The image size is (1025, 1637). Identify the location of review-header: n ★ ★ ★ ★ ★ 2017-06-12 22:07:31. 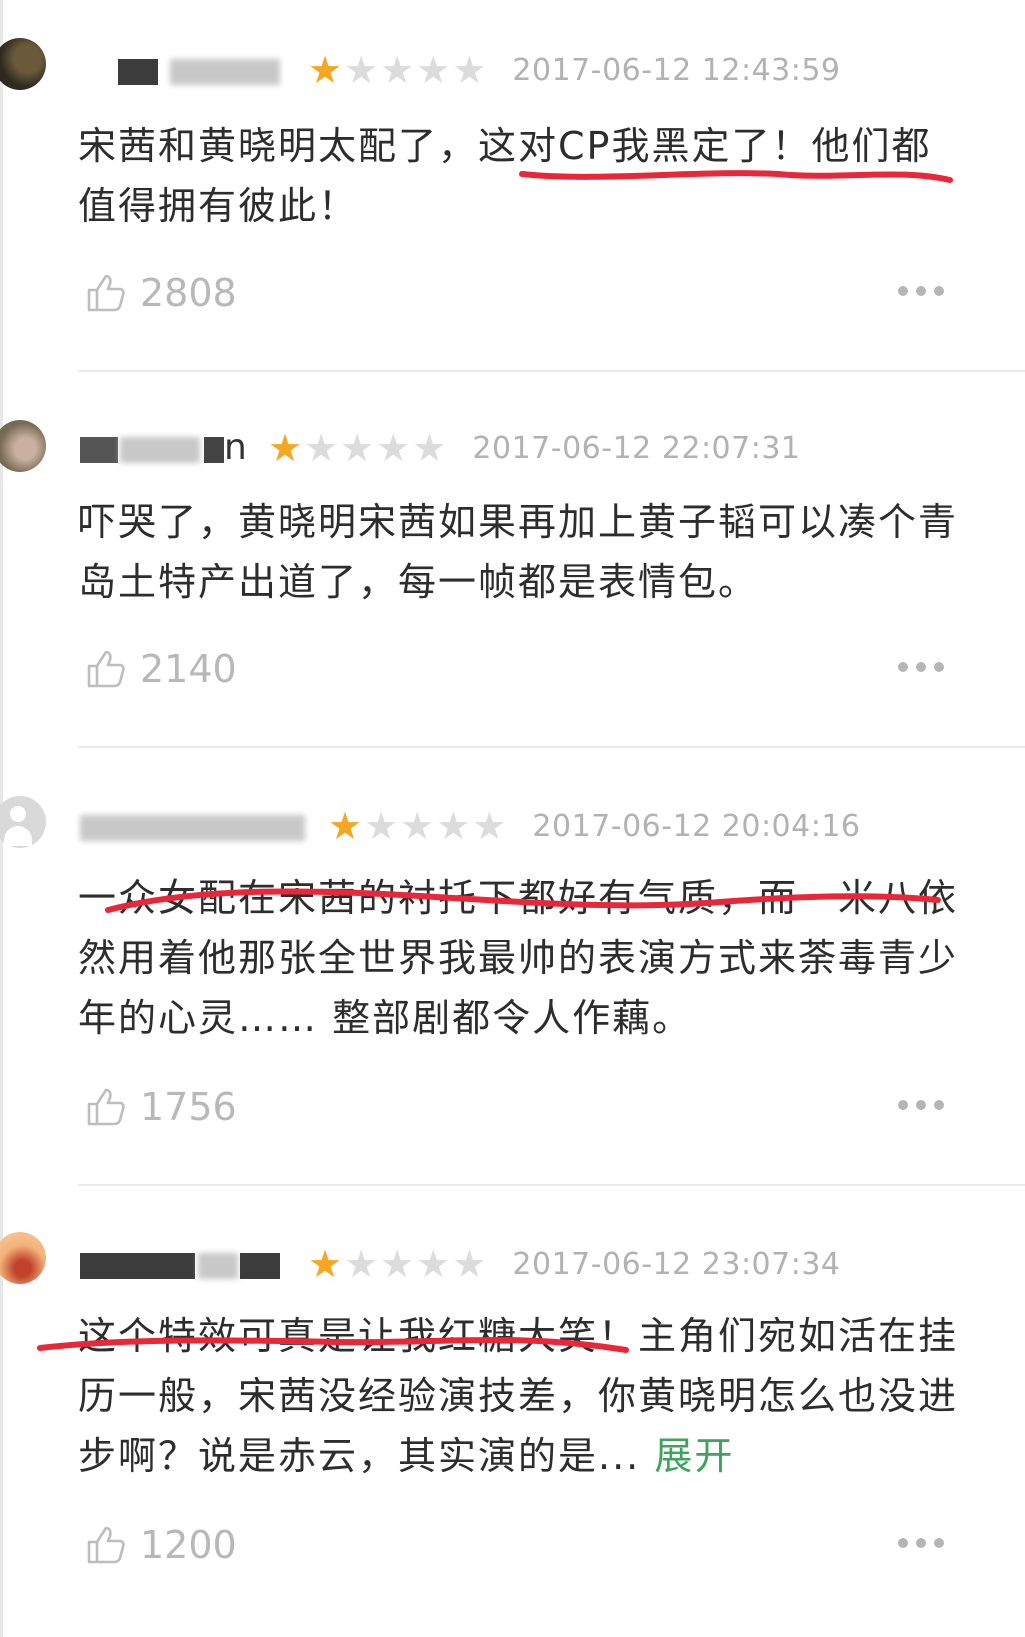
(440, 447).